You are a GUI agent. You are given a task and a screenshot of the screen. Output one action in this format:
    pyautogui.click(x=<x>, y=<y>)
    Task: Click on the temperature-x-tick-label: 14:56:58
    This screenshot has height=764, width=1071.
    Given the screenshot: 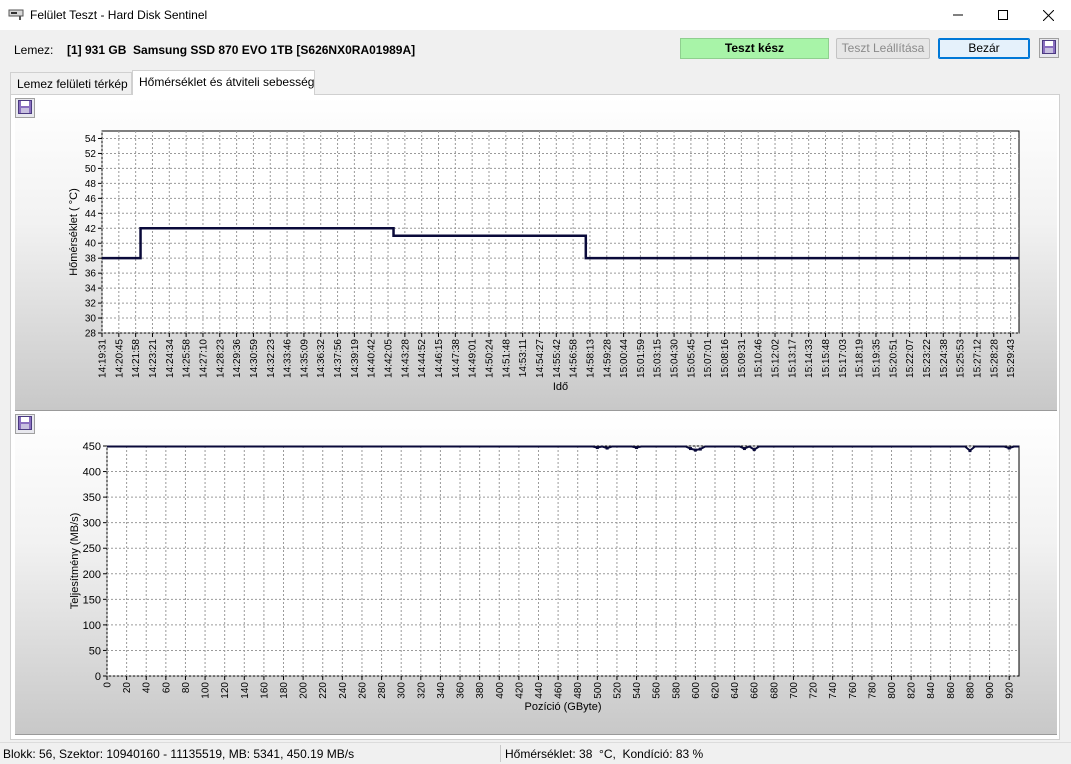 What is the action you would take?
    pyautogui.click(x=574, y=358)
    